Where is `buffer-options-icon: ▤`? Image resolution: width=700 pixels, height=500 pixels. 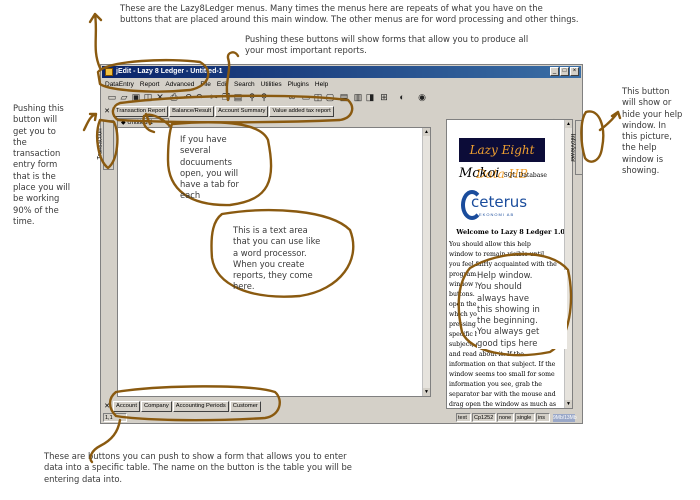 buffer-options-icon: ▤ is located at coordinates (344, 97).